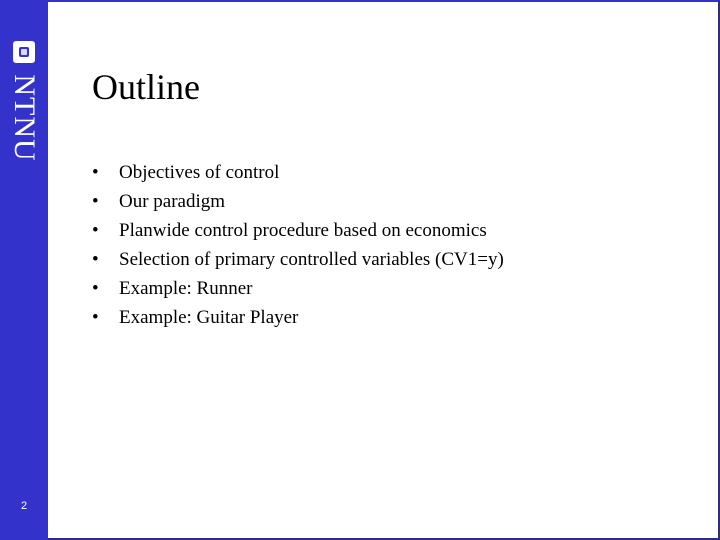 The height and width of the screenshot is (540, 720). I want to click on slide-title: Outline, so click(146, 87).